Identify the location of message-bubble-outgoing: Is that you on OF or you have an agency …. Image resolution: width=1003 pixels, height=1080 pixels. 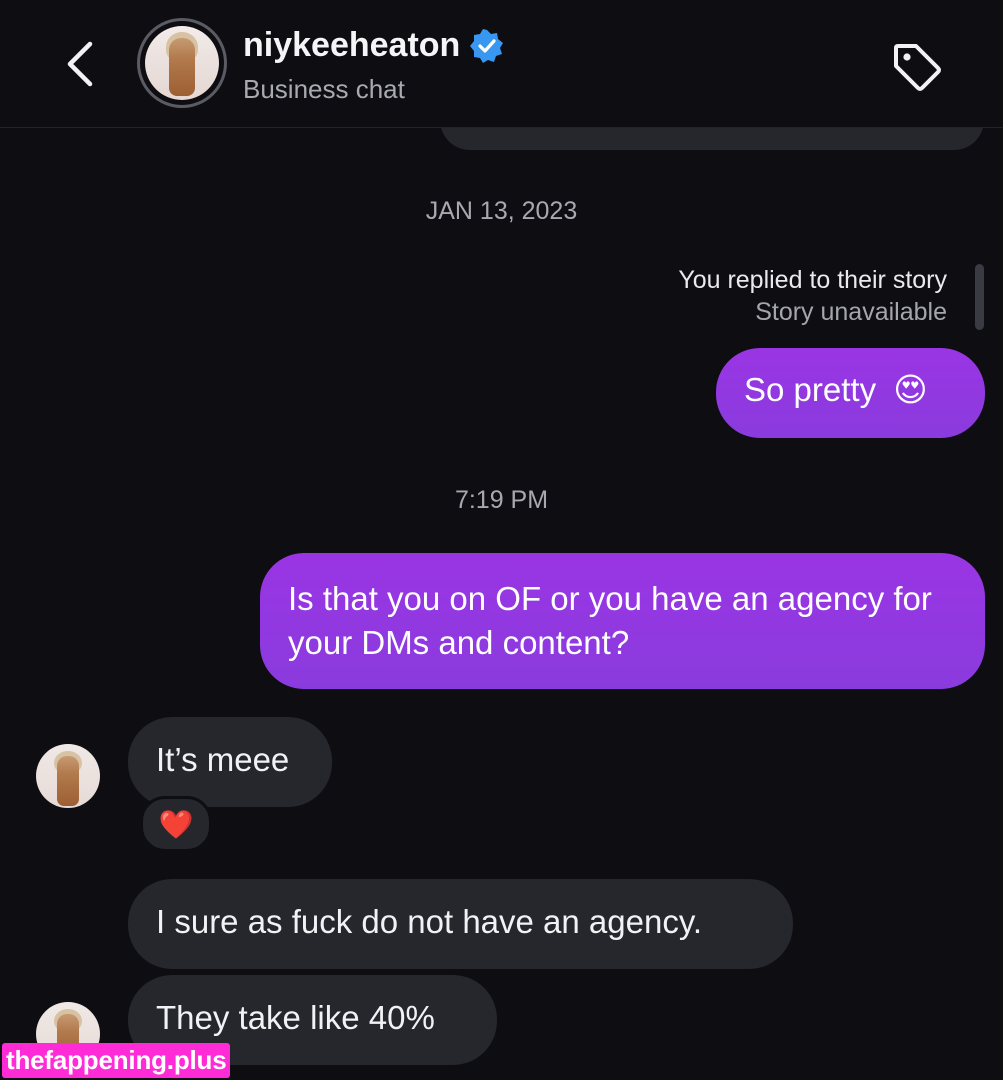
(622, 621).